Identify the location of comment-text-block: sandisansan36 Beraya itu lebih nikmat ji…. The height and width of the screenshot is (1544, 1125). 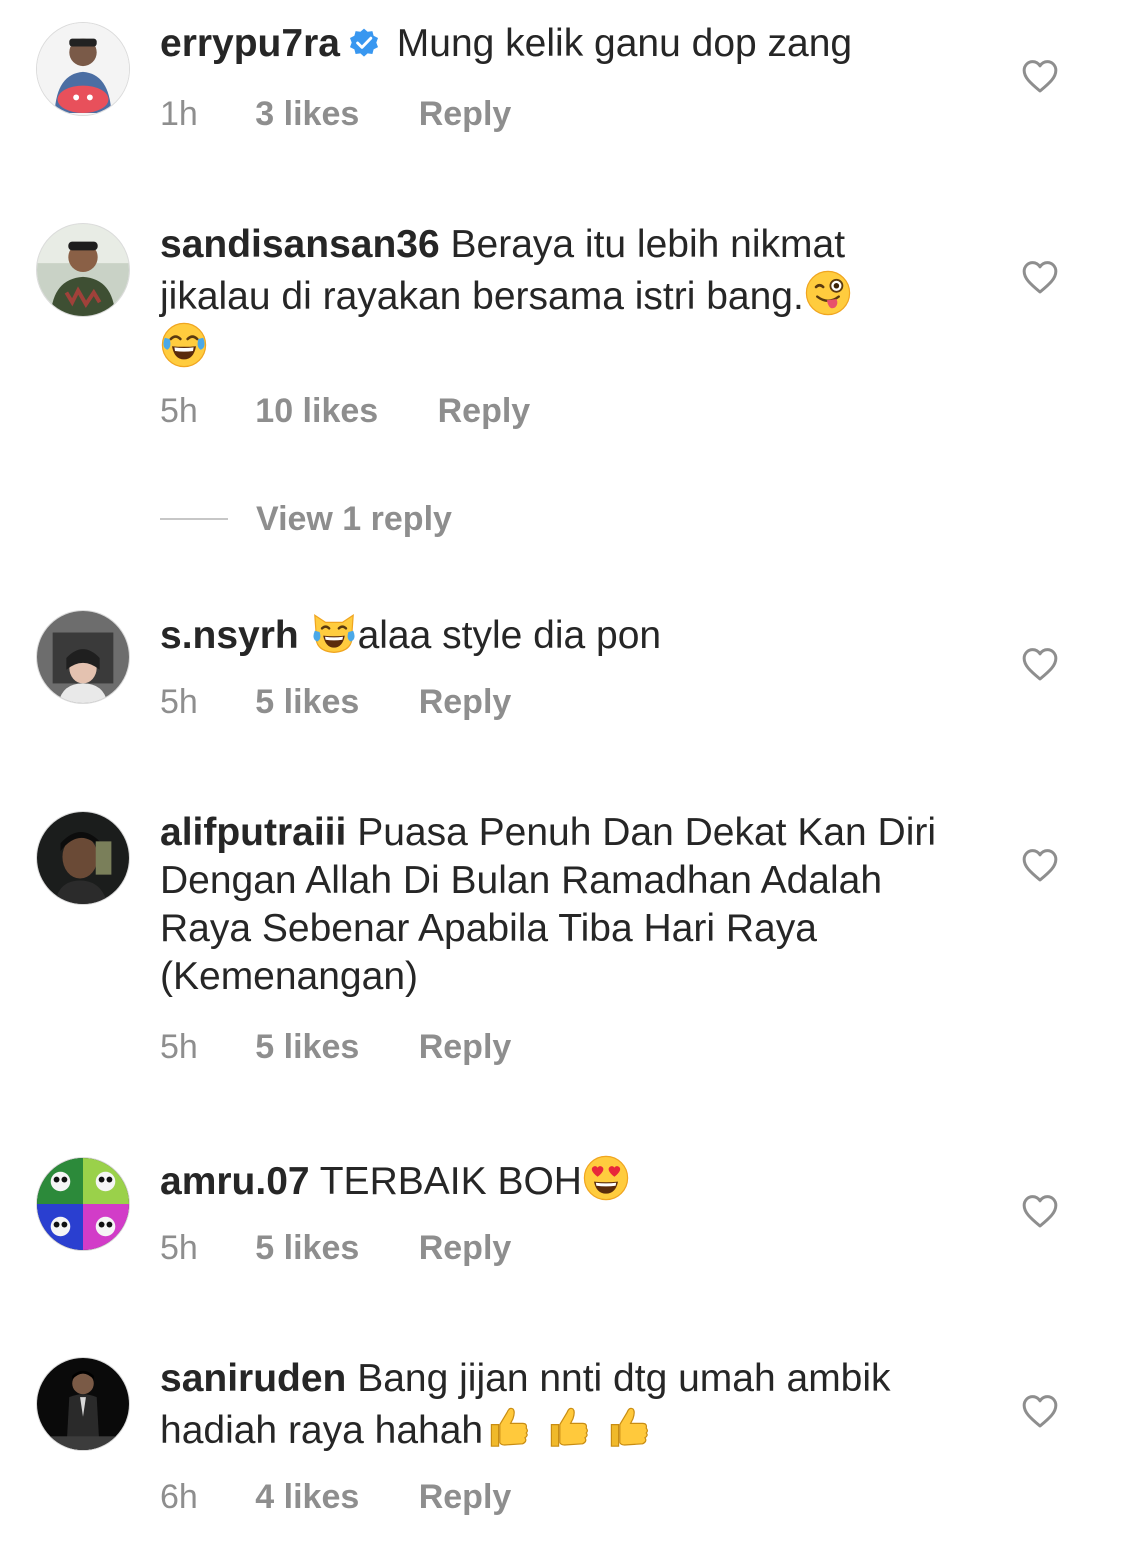
(555, 297).